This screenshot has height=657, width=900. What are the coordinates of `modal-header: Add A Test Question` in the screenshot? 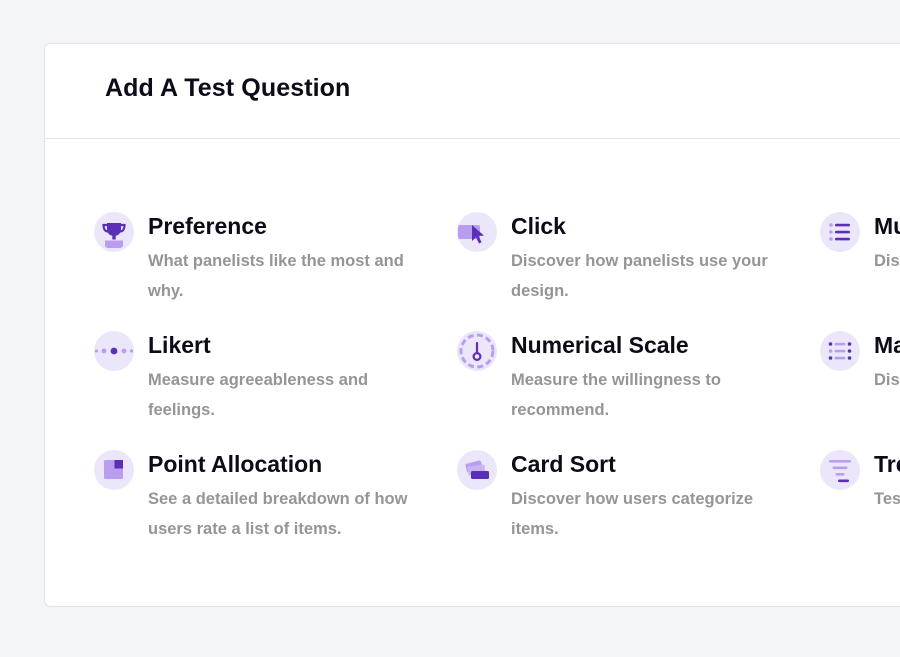 It's located at (472, 91).